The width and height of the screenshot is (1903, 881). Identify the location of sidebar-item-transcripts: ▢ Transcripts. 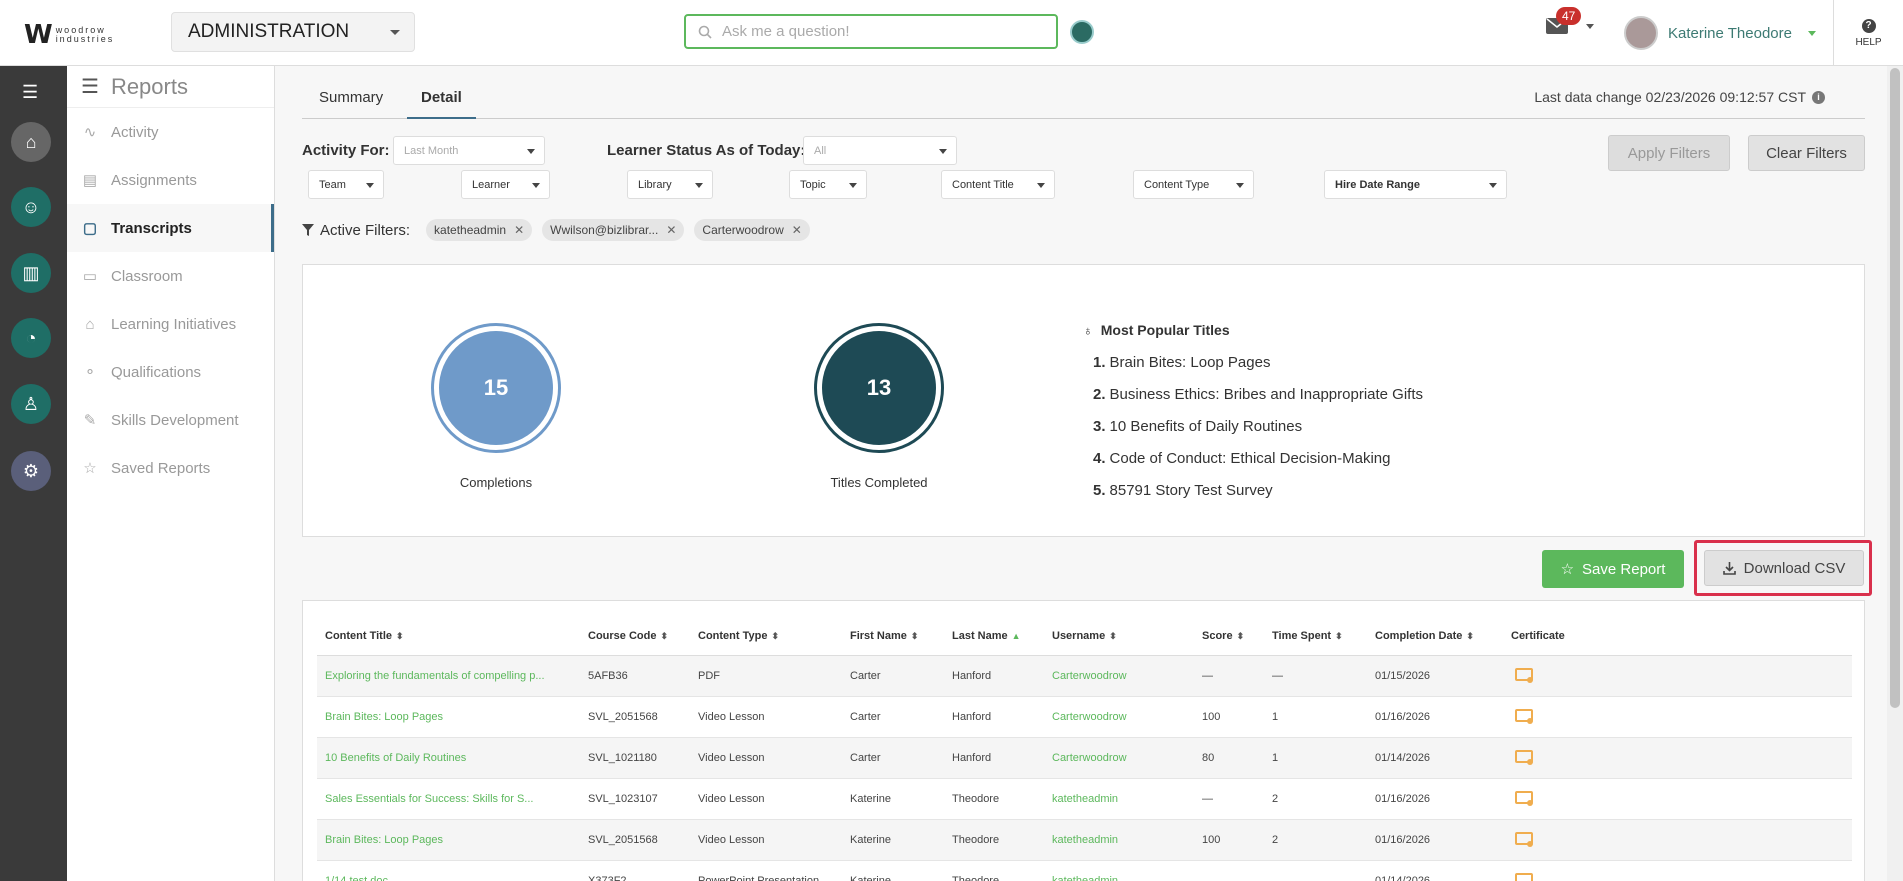
(170, 228).